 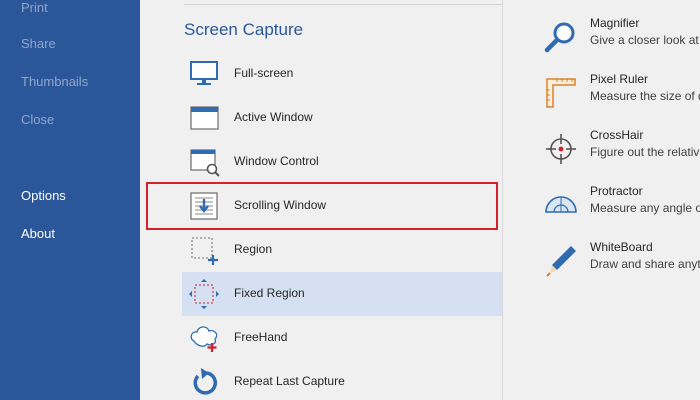 What do you see at coordinates (54, 81) in the screenshot?
I see `sidebar-item-thumbnails: Thumbnails` at bounding box center [54, 81].